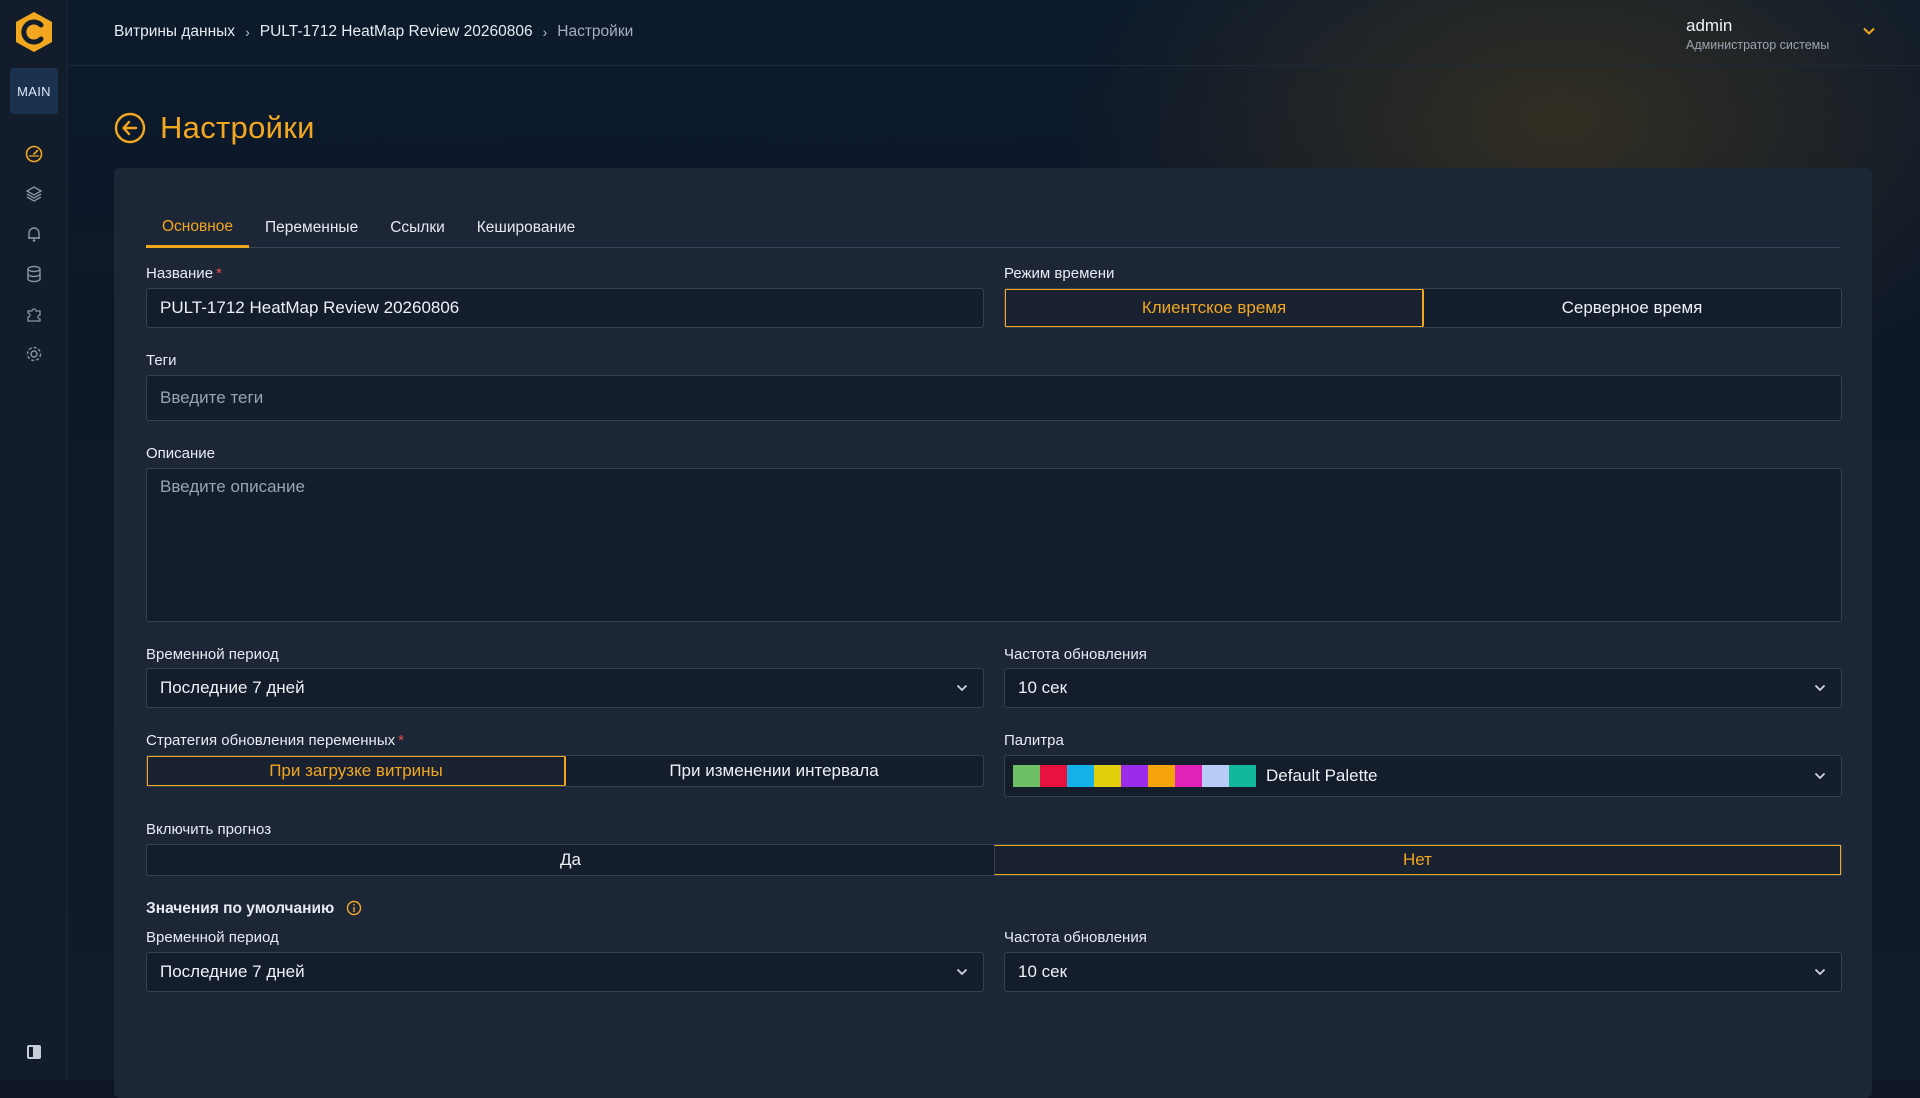 The image size is (1920, 1098). I want to click on page-title-row: Настройки, so click(214, 128).